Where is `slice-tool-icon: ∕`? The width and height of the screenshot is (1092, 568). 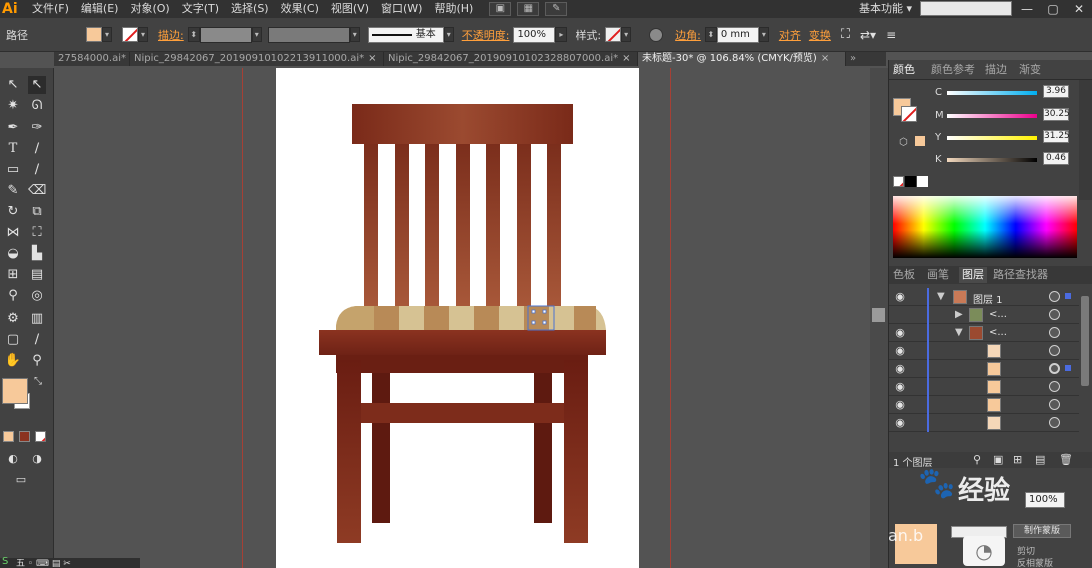 slice-tool-icon: ∕ is located at coordinates (37, 340).